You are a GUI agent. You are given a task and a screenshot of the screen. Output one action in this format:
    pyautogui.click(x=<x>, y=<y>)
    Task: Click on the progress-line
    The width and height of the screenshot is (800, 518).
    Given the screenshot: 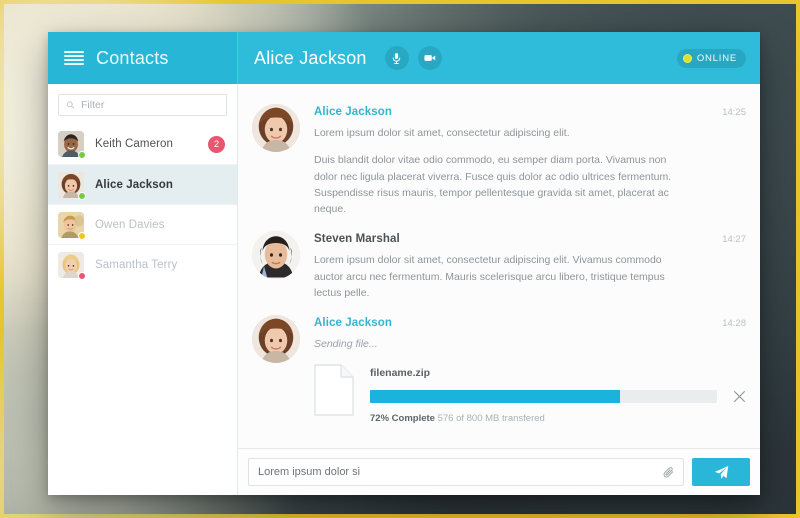 What is the action you would take?
    pyautogui.click(x=558, y=397)
    